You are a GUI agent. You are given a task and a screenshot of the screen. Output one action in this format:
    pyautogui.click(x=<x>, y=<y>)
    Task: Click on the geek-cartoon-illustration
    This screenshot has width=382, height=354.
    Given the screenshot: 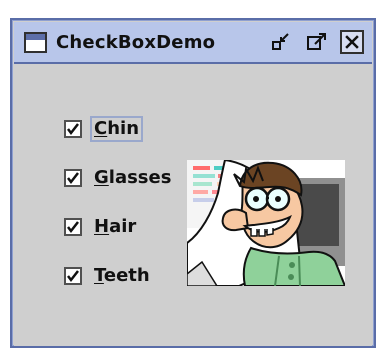 What is the action you would take?
    pyautogui.click(x=266, y=223)
    